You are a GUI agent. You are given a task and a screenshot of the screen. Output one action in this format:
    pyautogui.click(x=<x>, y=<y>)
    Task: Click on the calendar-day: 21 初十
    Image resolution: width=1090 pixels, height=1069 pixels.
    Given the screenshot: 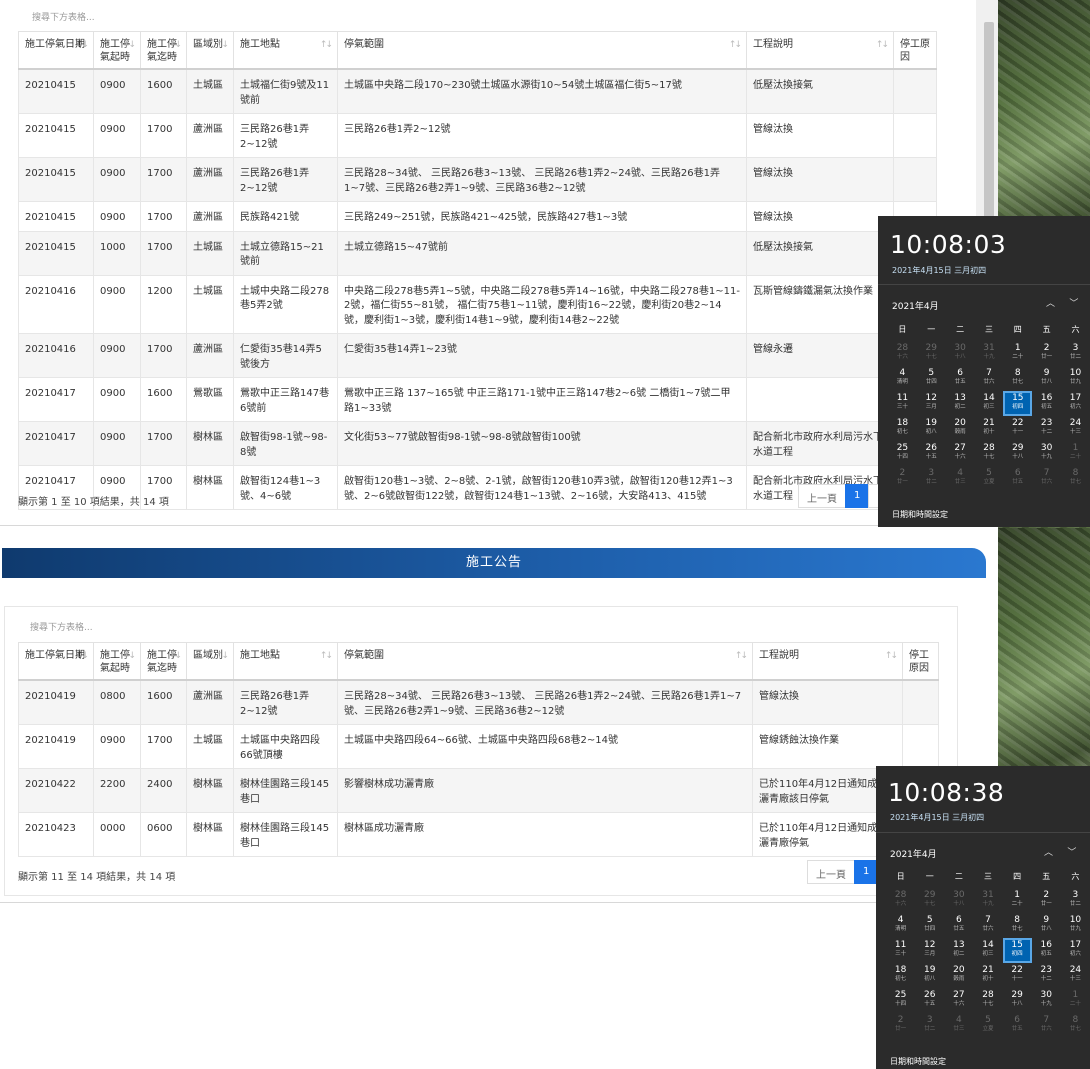 What is the action you would take?
    pyautogui.click(x=987, y=975)
    